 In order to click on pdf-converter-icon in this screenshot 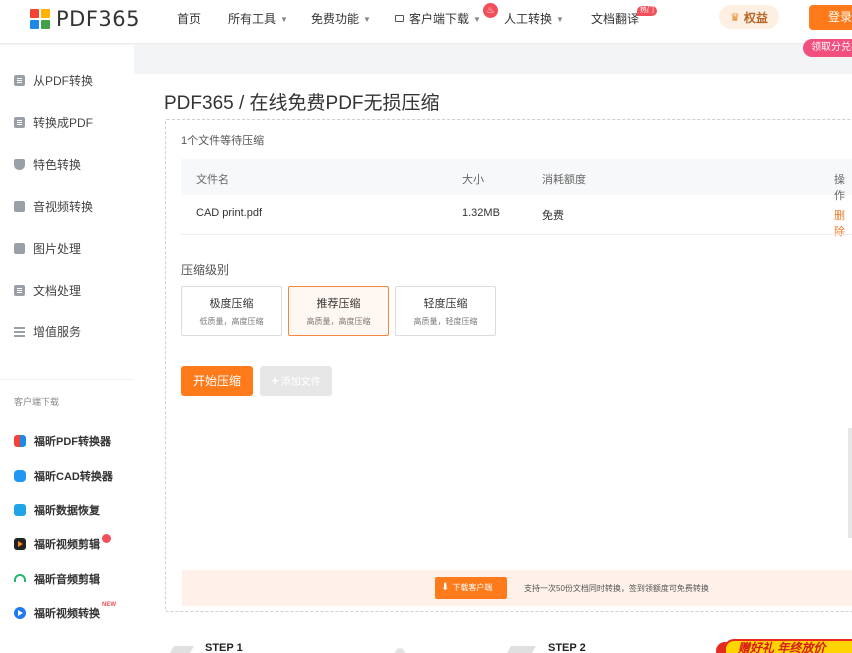, I will do `click(20, 441)`.